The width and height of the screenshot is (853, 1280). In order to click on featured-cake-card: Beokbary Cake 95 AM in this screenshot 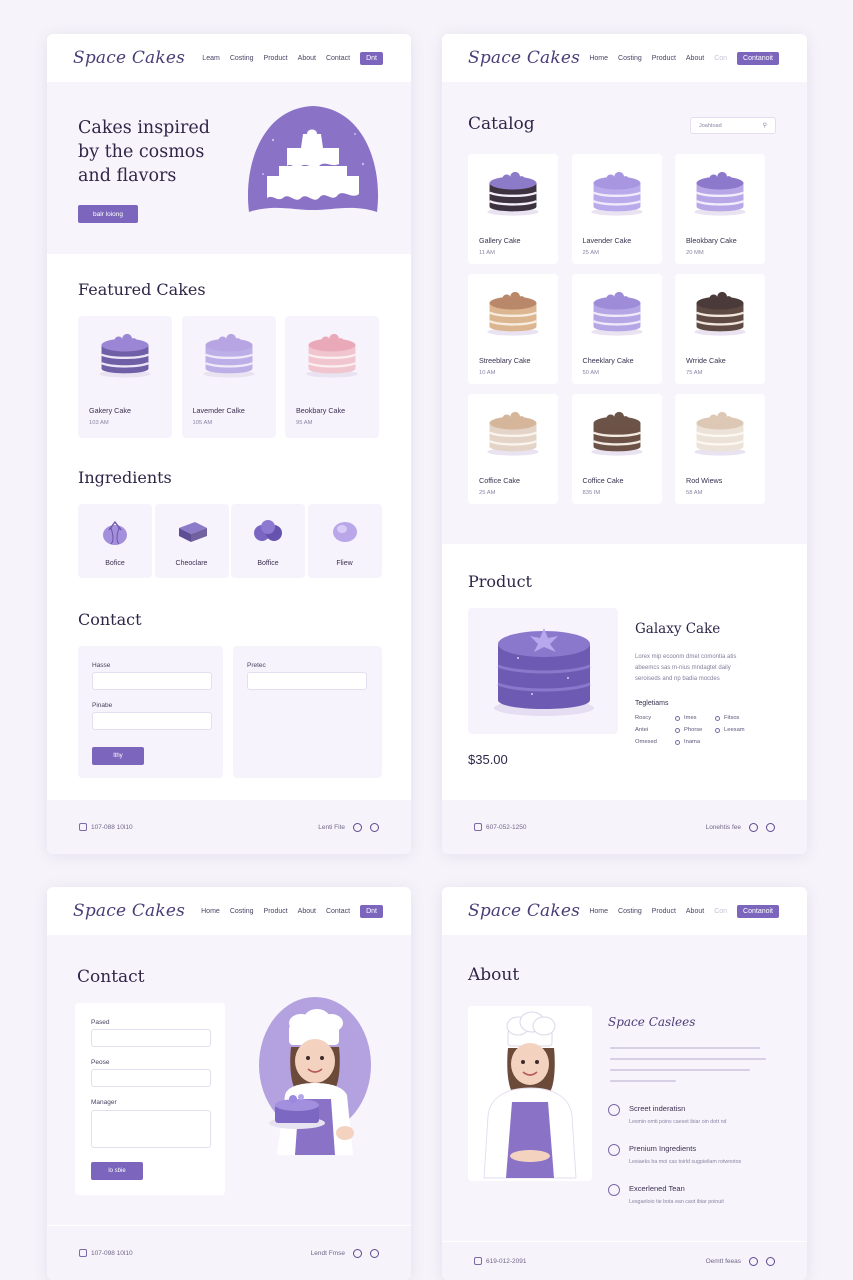, I will do `click(332, 377)`.